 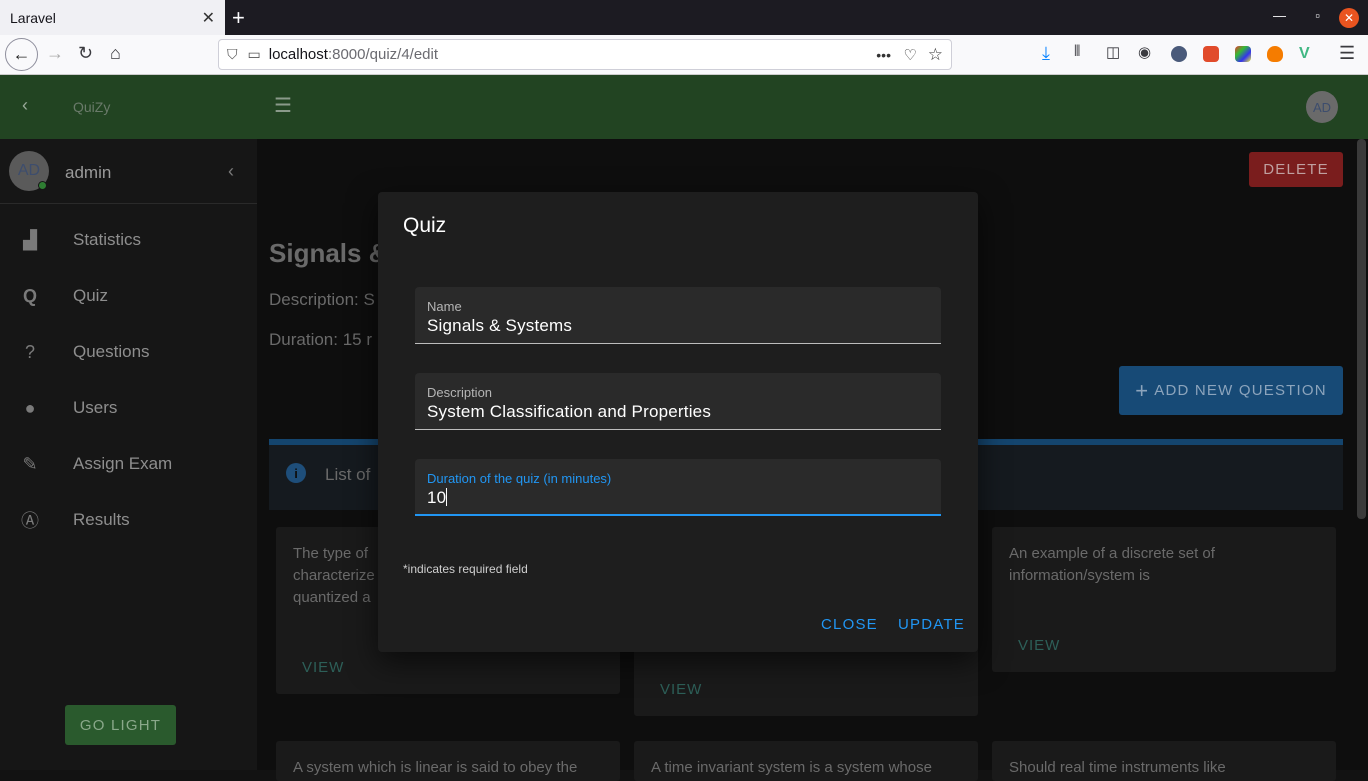 I want to click on question-card: Should real time instruments like, so click(x=1164, y=761).